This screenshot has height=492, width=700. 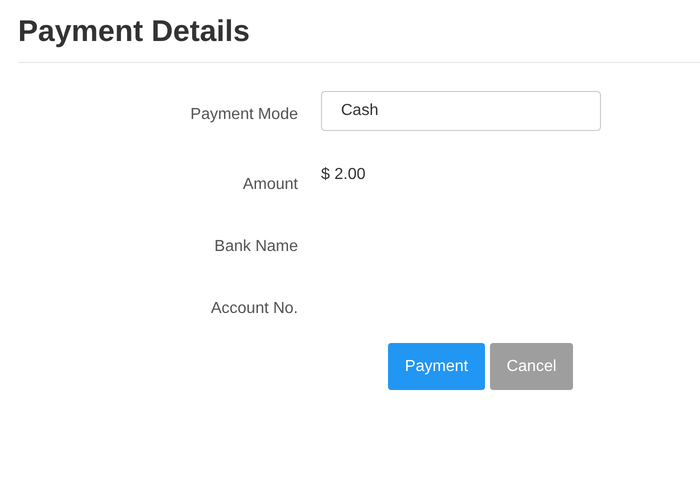 What do you see at coordinates (343, 175) in the screenshot?
I see `field-value: $ 2.00` at bounding box center [343, 175].